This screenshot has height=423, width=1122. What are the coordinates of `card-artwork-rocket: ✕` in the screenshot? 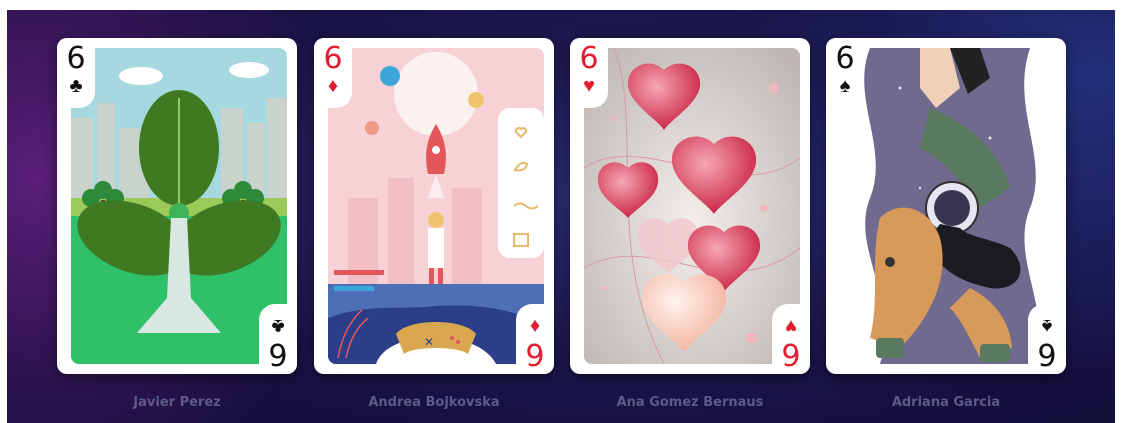 It's located at (436, 206).